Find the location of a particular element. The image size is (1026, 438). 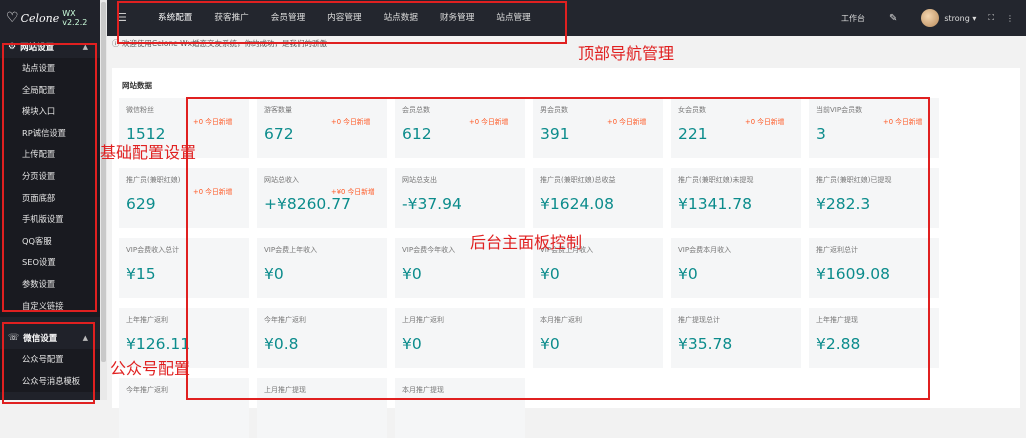

fullscreen-icon: ⛶ is located at coordinates (991, 18).